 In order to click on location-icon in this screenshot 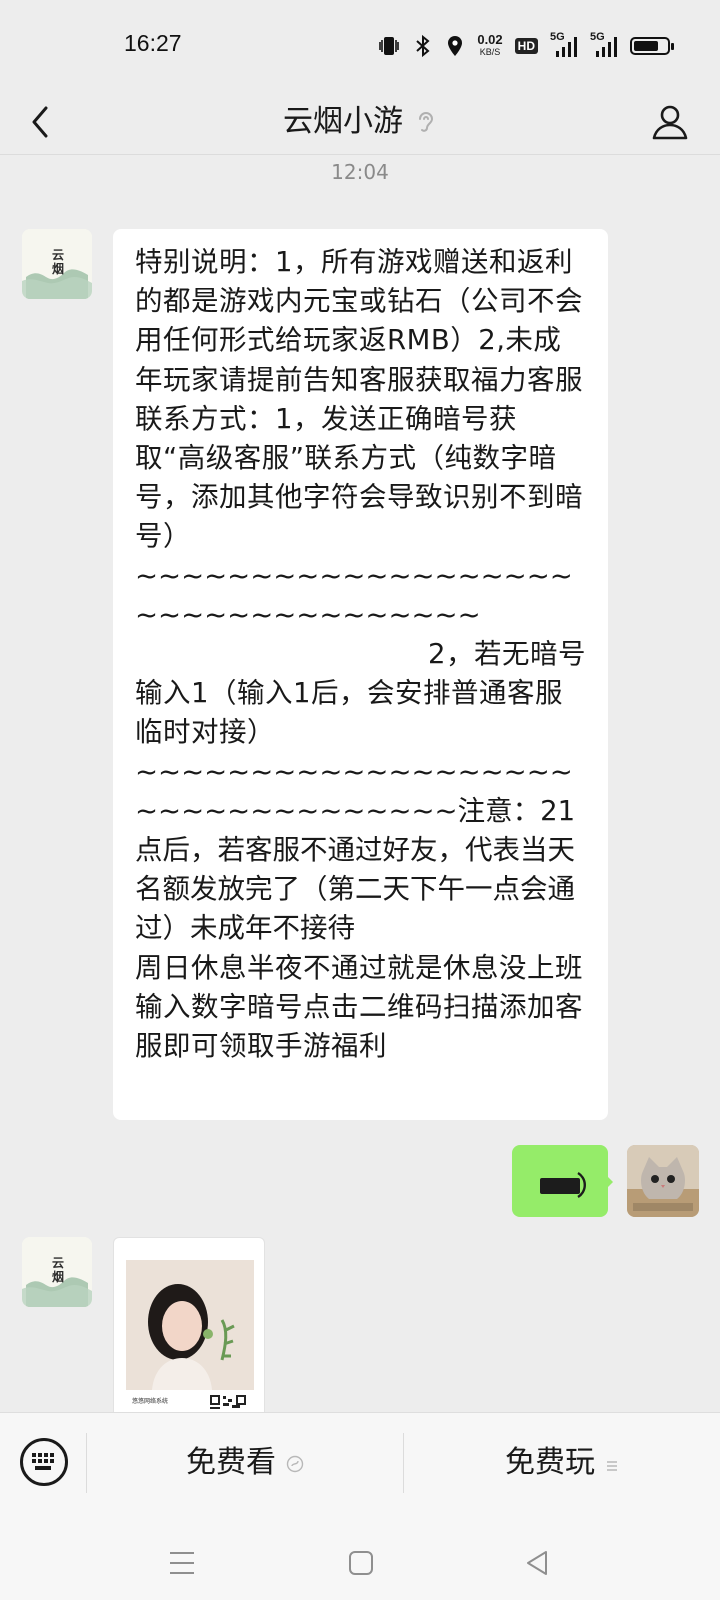, I will do `click(455, 46)`.